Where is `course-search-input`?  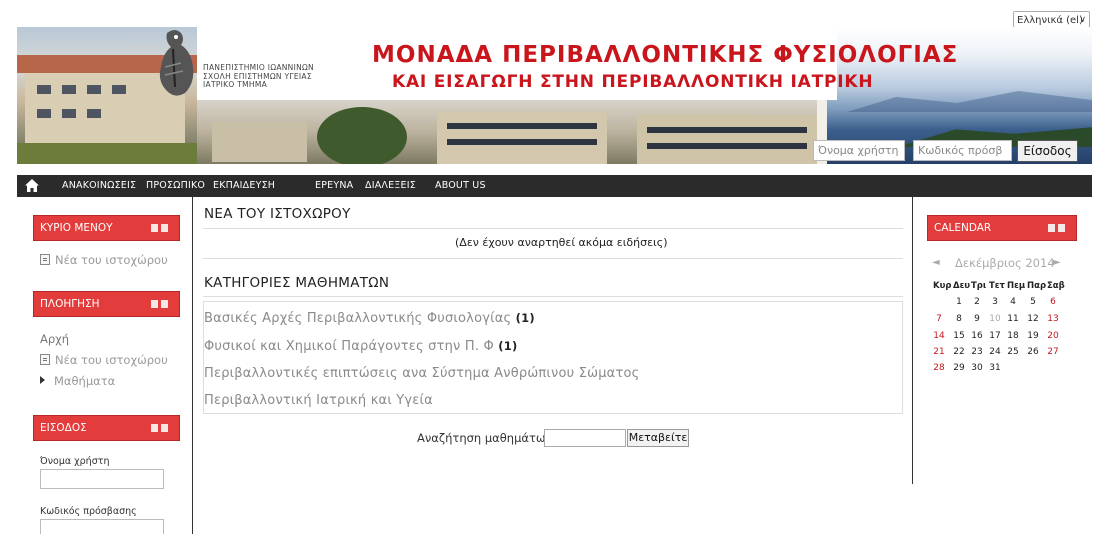
course-search-input is located at coordinates (585, 438).